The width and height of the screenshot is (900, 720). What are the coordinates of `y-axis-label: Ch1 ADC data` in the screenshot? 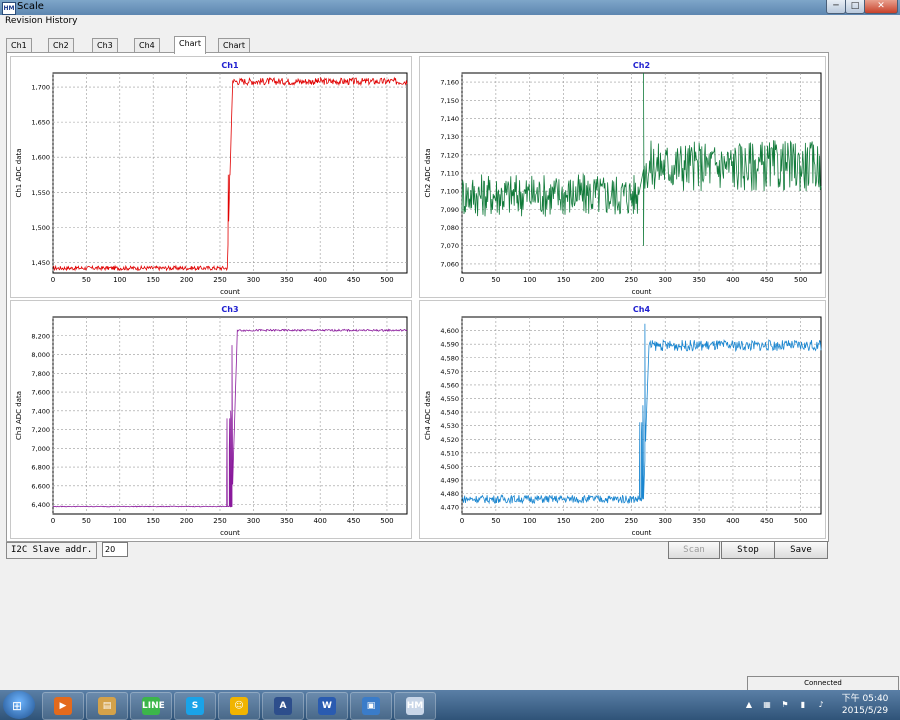 It's located at (19, 172).